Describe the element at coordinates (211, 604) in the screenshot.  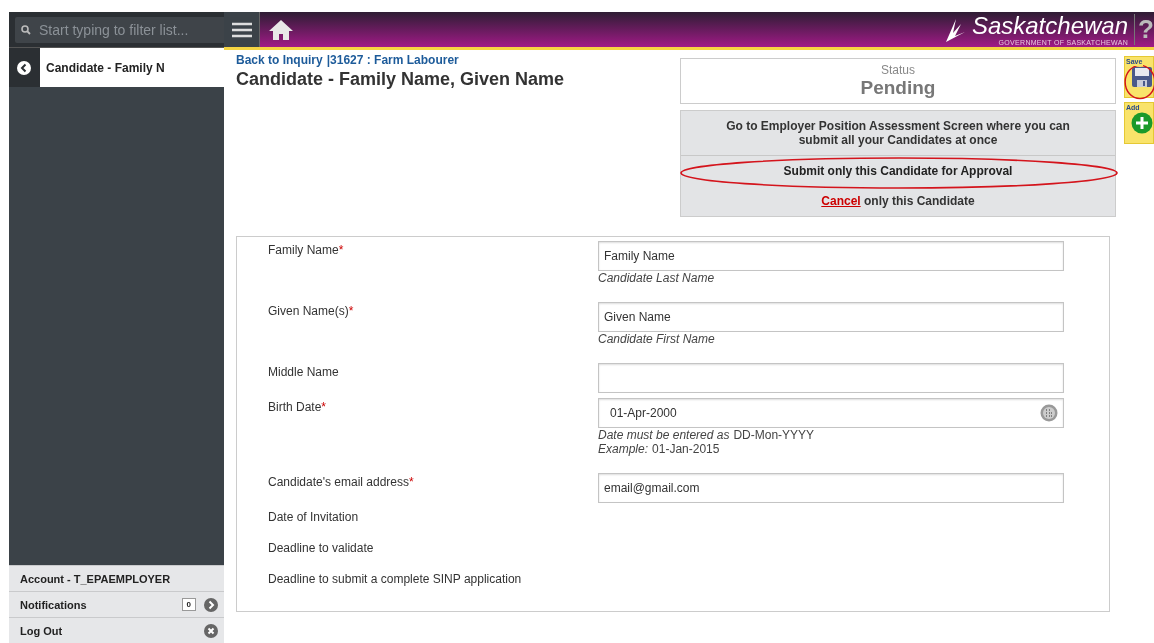
I see `chevron-right-icon` at that location.